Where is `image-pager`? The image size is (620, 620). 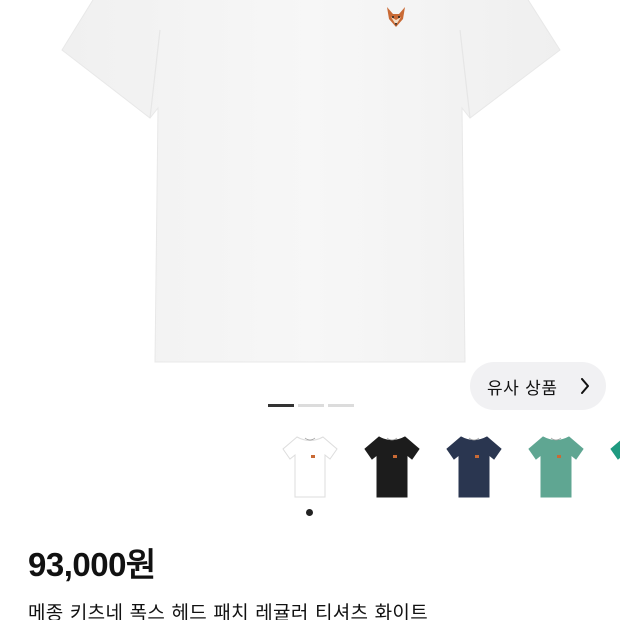 image-pager is located at coordinates (311, 405).